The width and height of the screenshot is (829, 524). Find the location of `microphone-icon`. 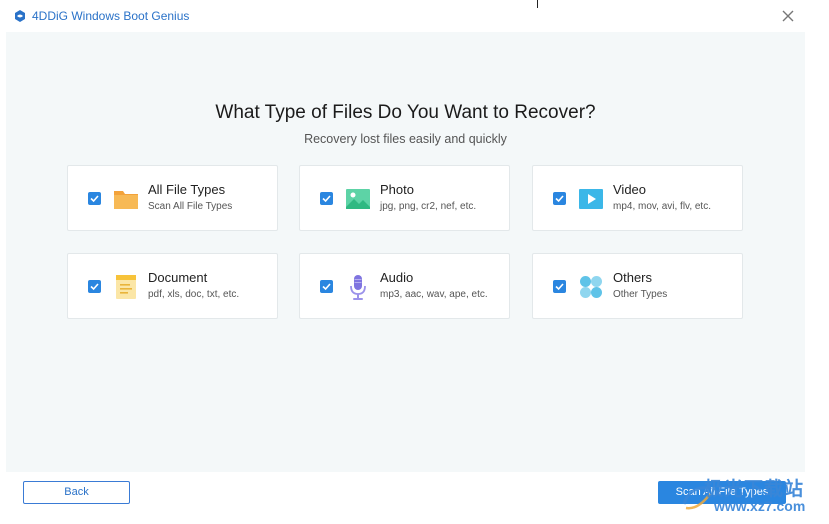

microphone-icon is located at coordinates (358, 287).